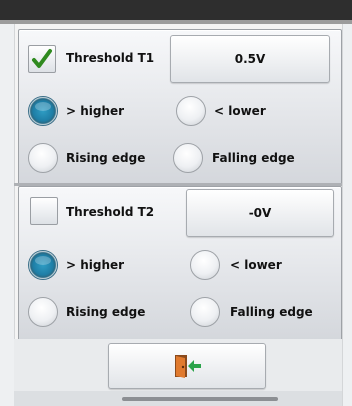 This screenshot has height=406, width=352. What do you see at coordinates (95, 111) in the screenshot?
I see `t1-higher-label: > higher` at bounding box center [95, 111].